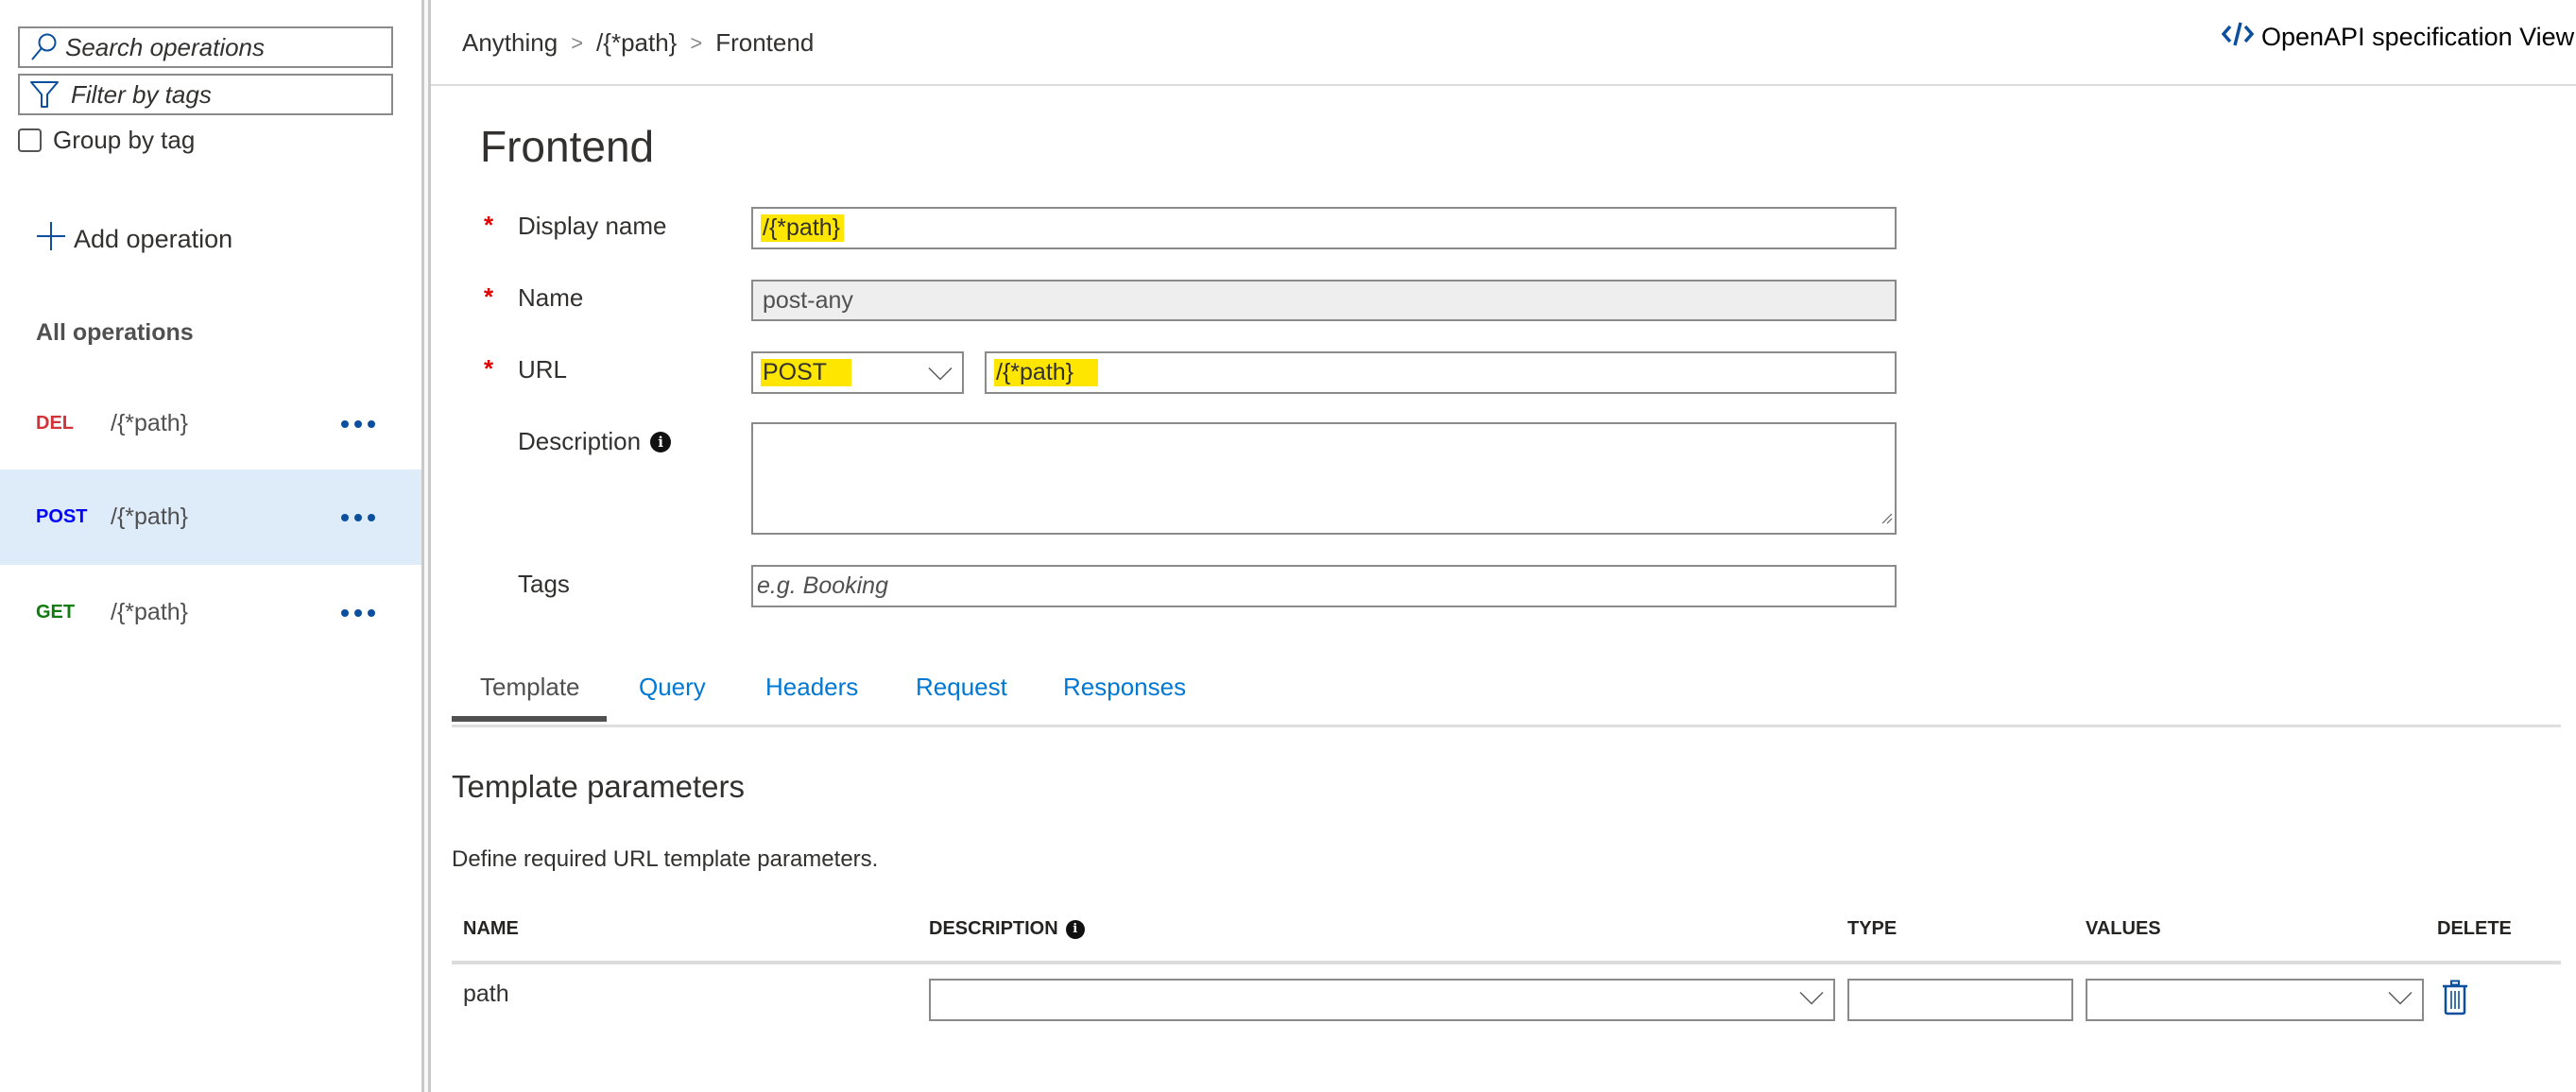 The width and height of the screenshot is (2576, 1092). I want to click on group-by-tag-toggle: Group by tag, so click(106, 140).